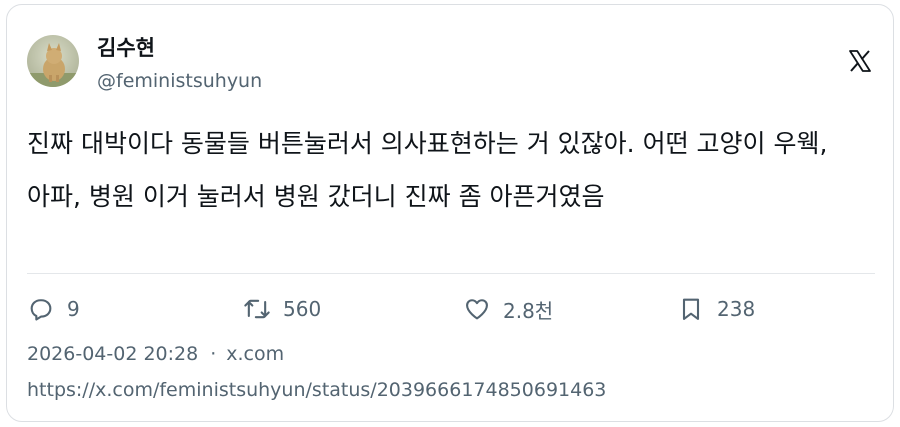 The width and height of the screenshot is (900, 427). Describe the element at coordinates (255, 354) in the screenshot. I see `source-link: x.com` at that location.